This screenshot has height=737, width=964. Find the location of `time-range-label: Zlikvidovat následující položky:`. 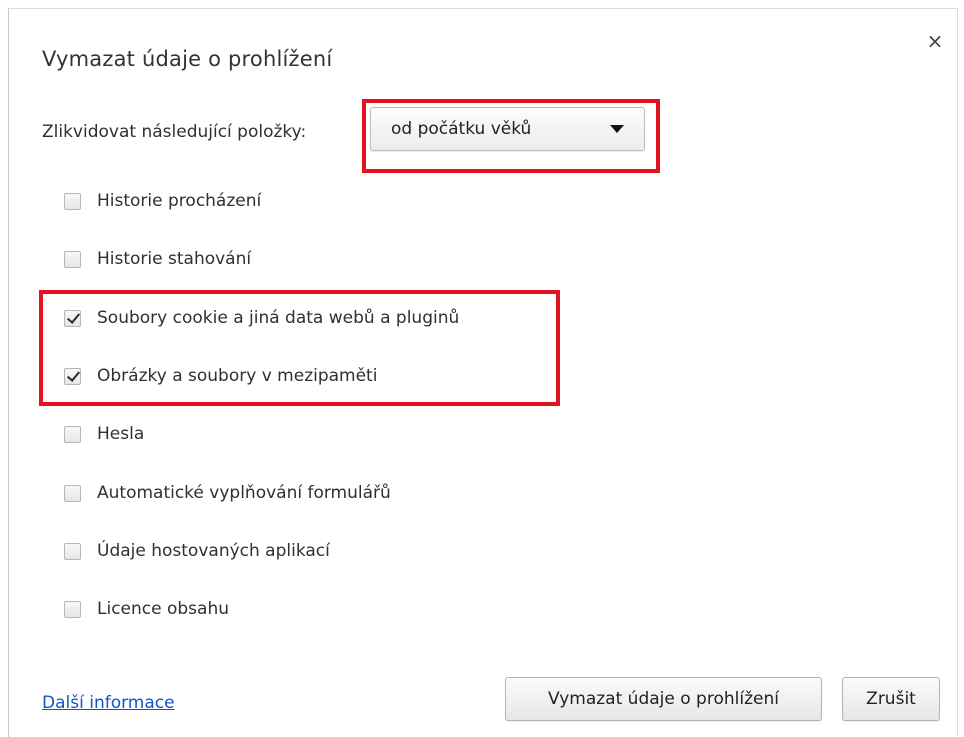

time-range-label: Zlikvidovat následující položky: is located at coordinates (174, 132).